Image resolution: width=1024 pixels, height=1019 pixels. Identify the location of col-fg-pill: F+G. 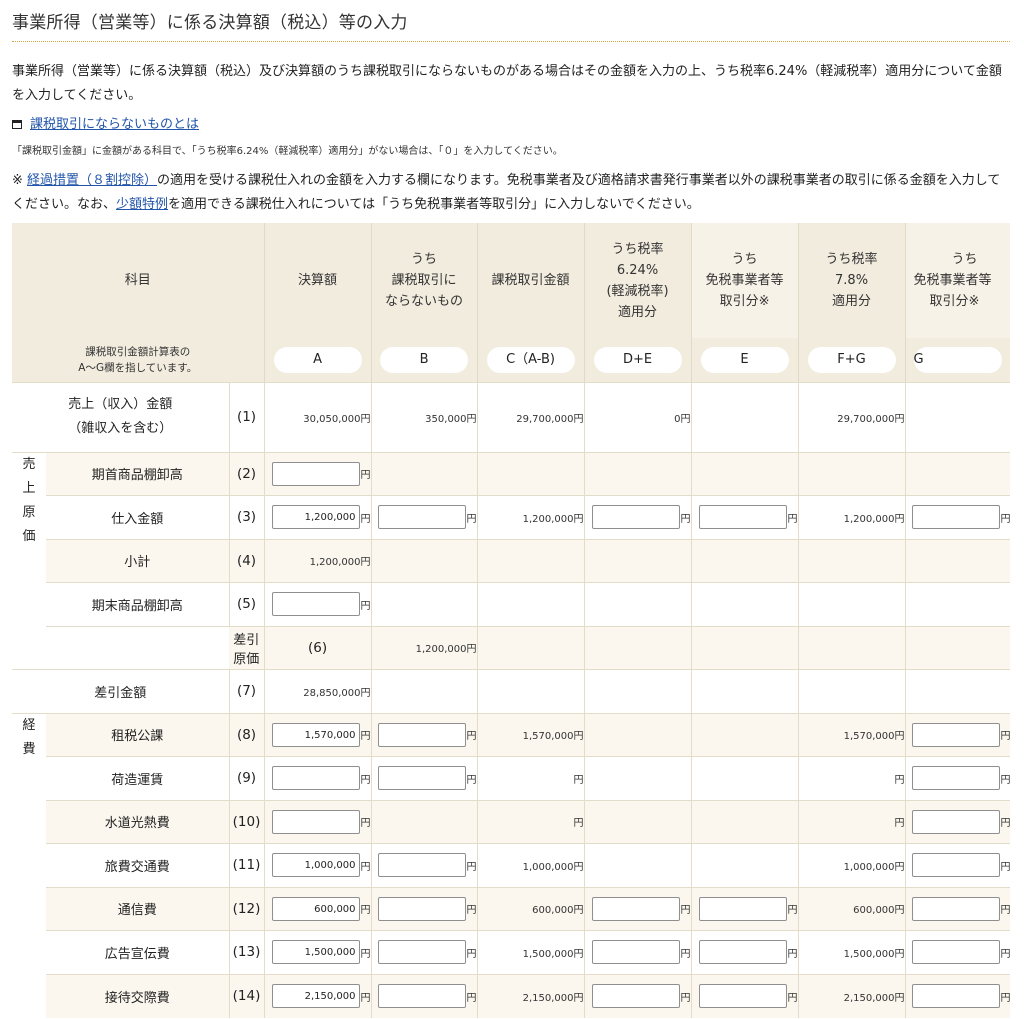
(851, 359).